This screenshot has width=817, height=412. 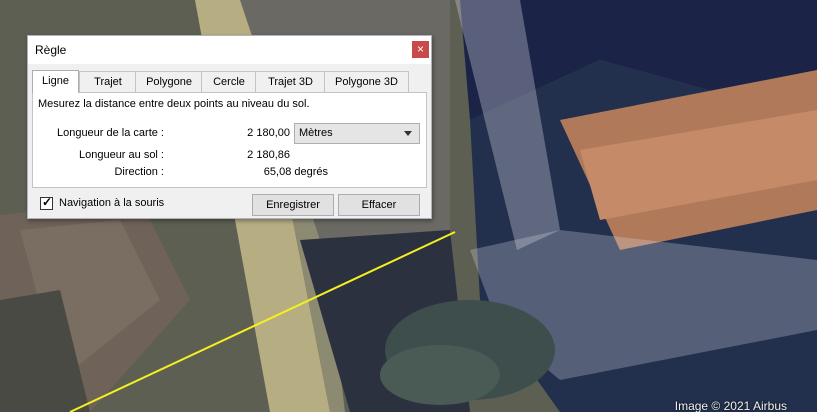 I want to click on tab-path: Trajet, so click(x=108, y=81).